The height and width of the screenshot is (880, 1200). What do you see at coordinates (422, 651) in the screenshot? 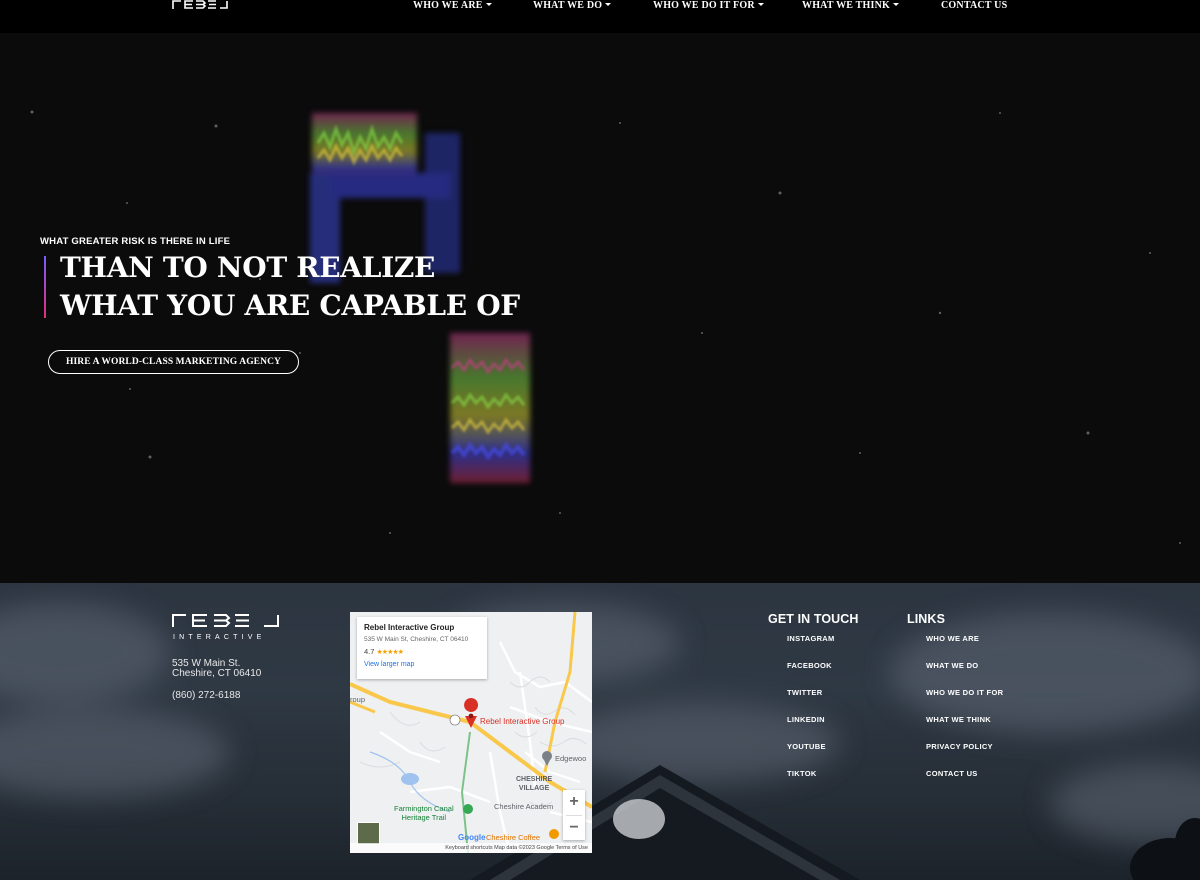
I see `map-rating: 4.7 ★★★★★` at bounding box center [422, 651].